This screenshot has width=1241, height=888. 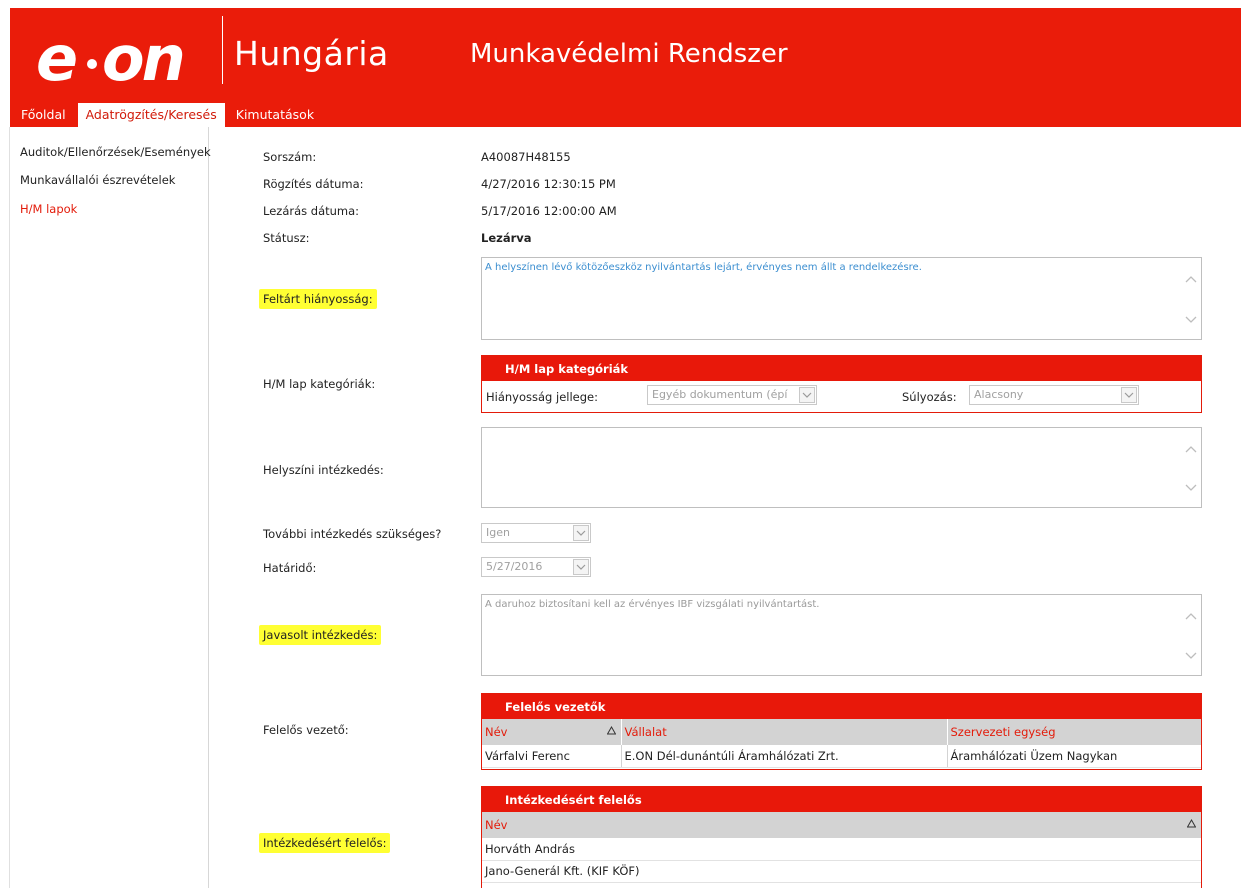 What do you see at coordinates (498, 532) in the screenshot?
I see `tovabbi-select-value: Igen` at bounding box center [498, 532].